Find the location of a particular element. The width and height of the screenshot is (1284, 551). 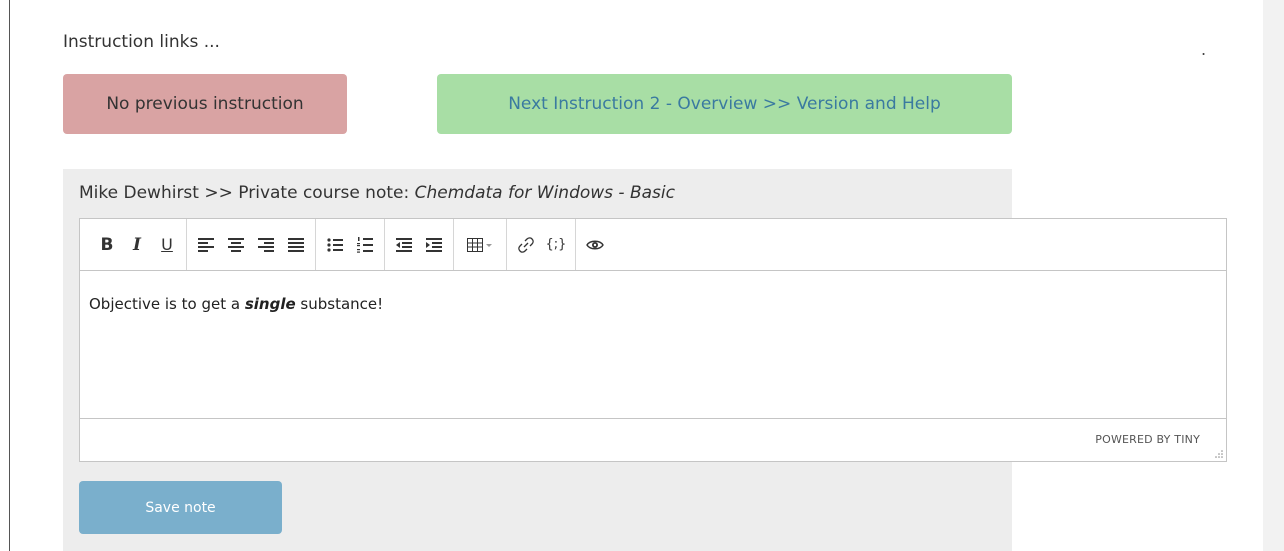

view-group is located at coordinates (595, 244).